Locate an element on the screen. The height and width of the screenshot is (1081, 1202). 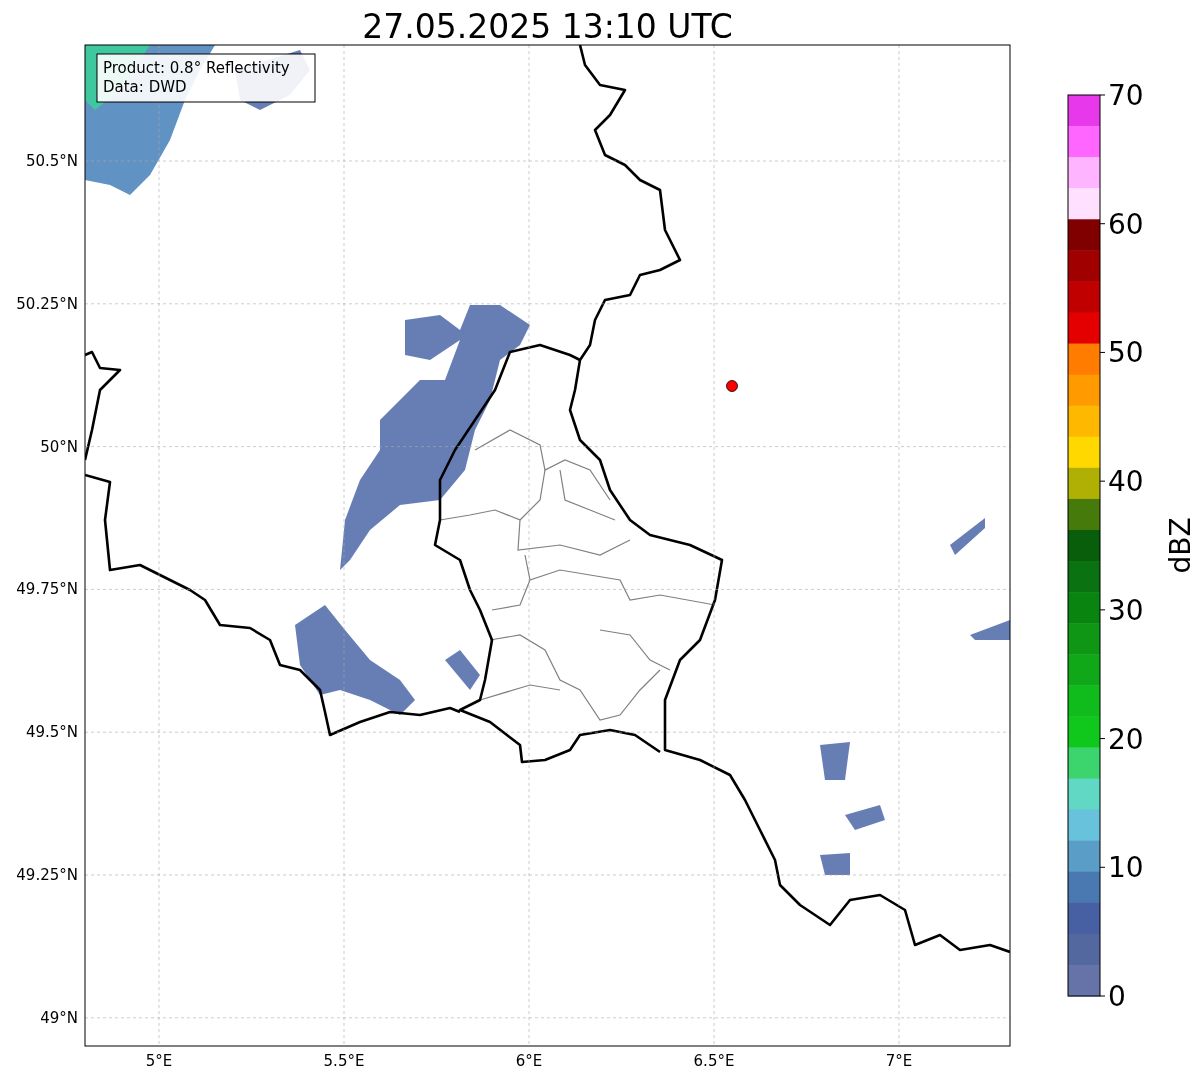
colorbar-tick-label: 10 is located at coordinates (1126, 868).